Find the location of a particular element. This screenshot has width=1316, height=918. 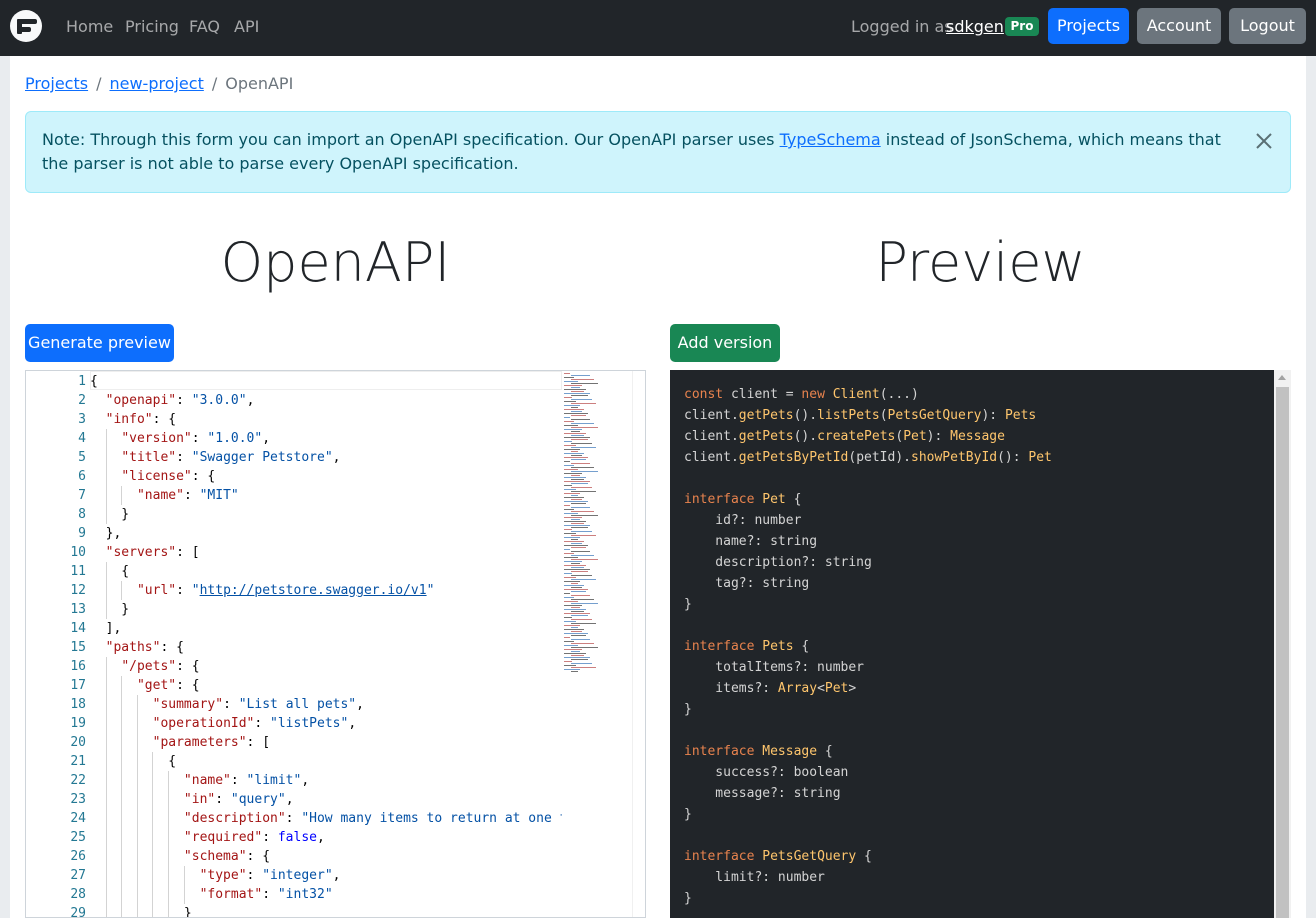

preview-code-line: tag?: string is located at coordinates (747, 583).